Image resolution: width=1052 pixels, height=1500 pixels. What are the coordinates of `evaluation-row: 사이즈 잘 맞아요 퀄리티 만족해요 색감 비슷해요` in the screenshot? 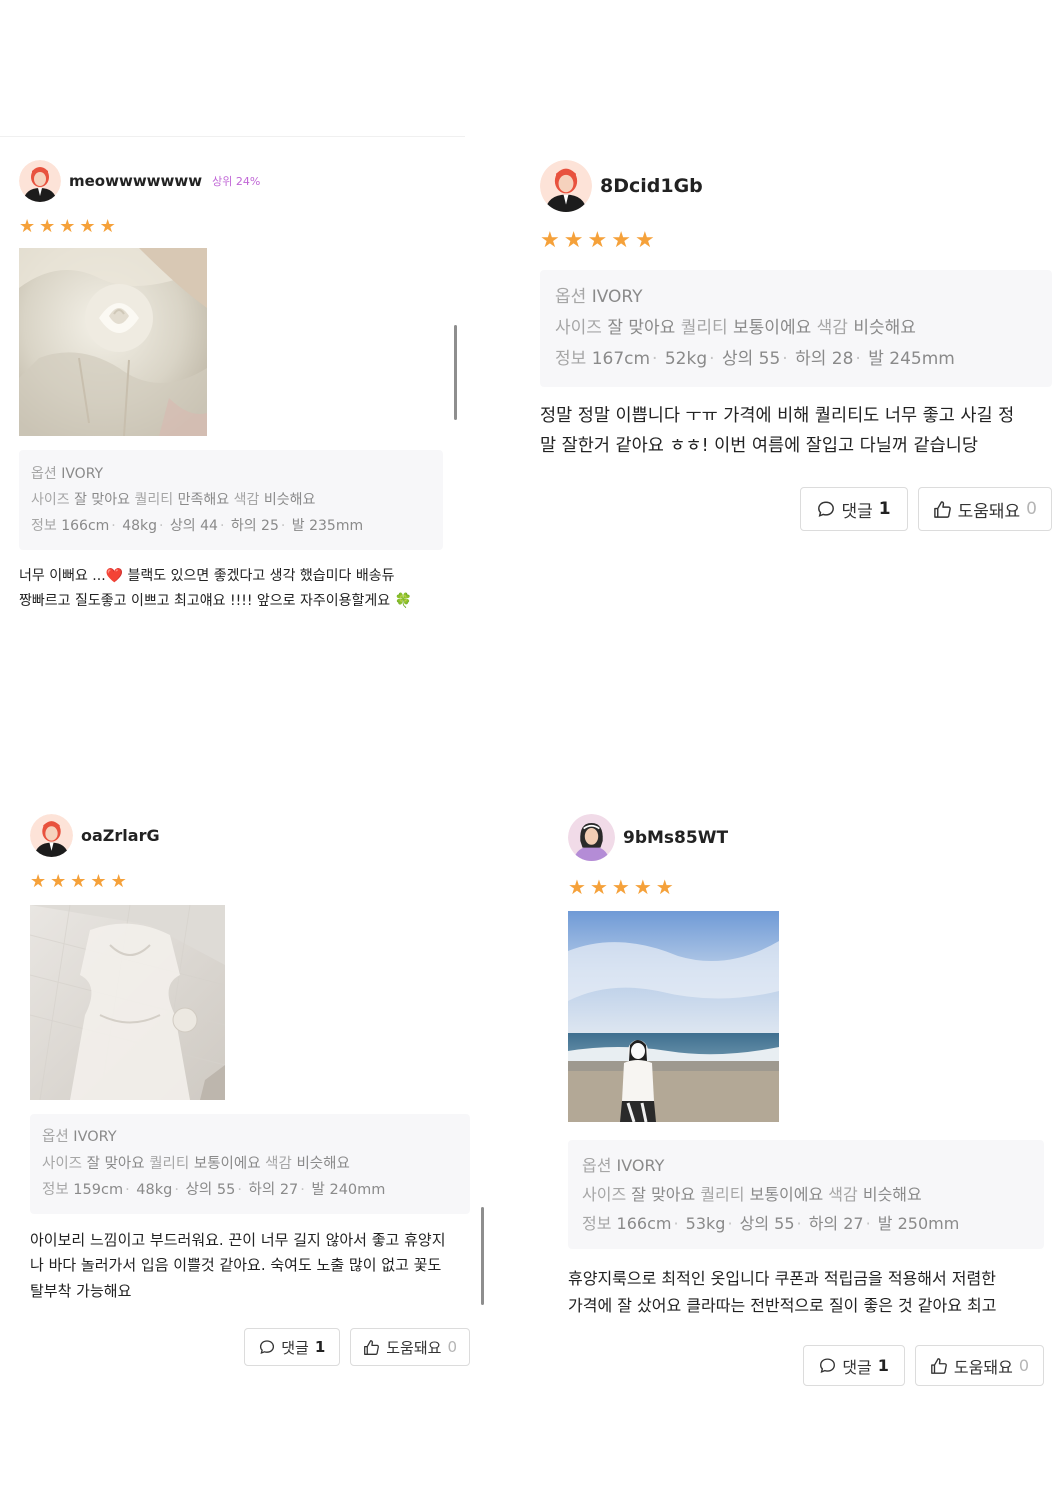 It's located at (231, 500).